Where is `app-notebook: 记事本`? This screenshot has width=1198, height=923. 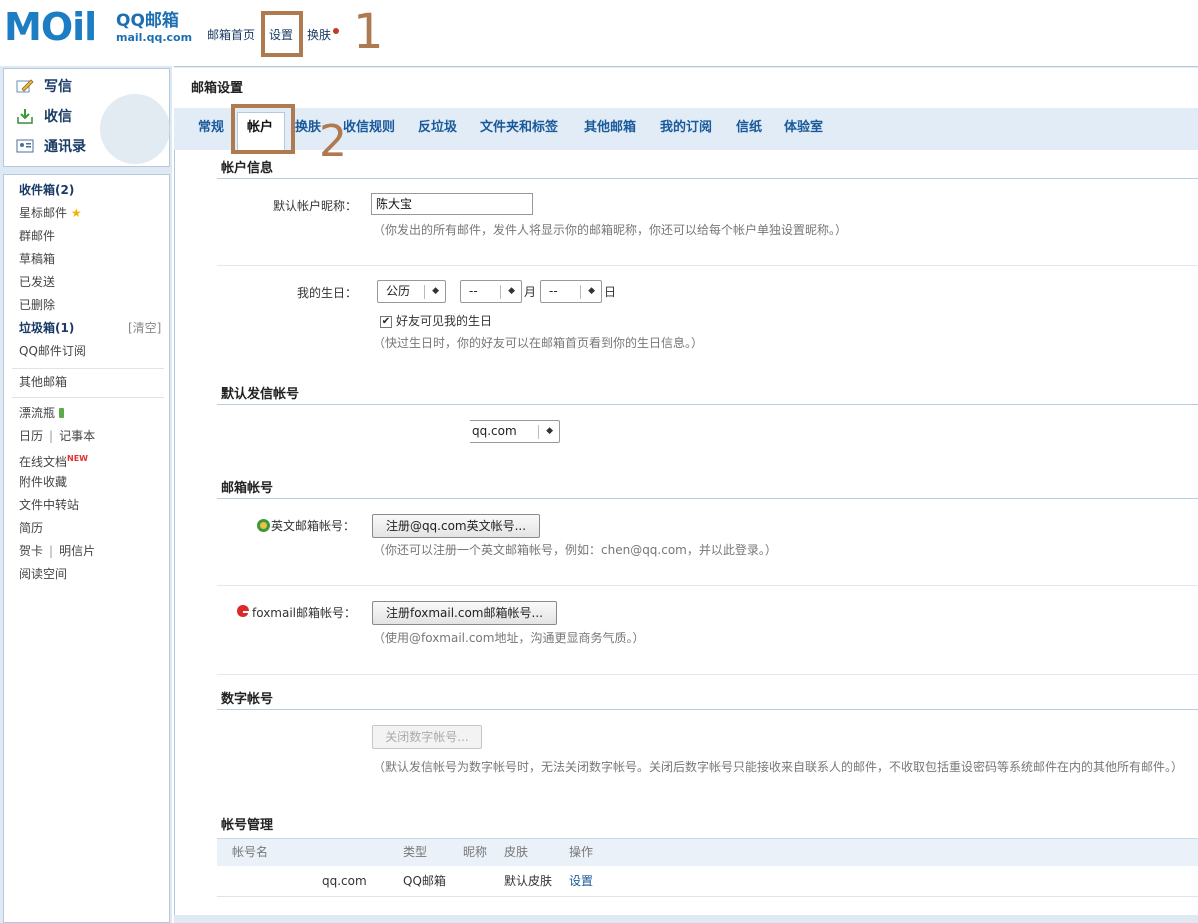 app-notebook: 记事本 is located at coordinates (77, 436).